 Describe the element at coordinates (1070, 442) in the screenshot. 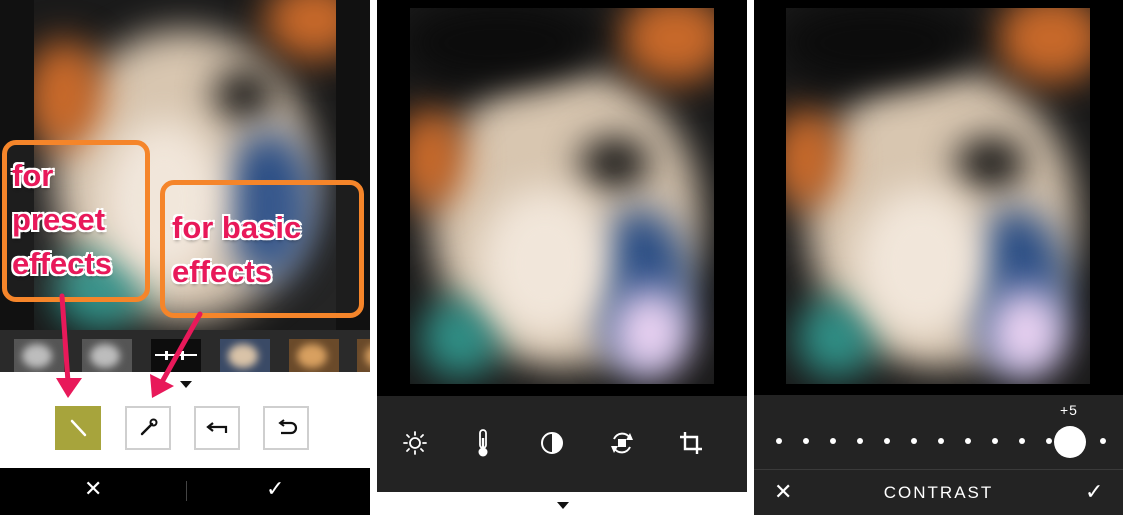

I see `contrast-slider-knob` at that location.